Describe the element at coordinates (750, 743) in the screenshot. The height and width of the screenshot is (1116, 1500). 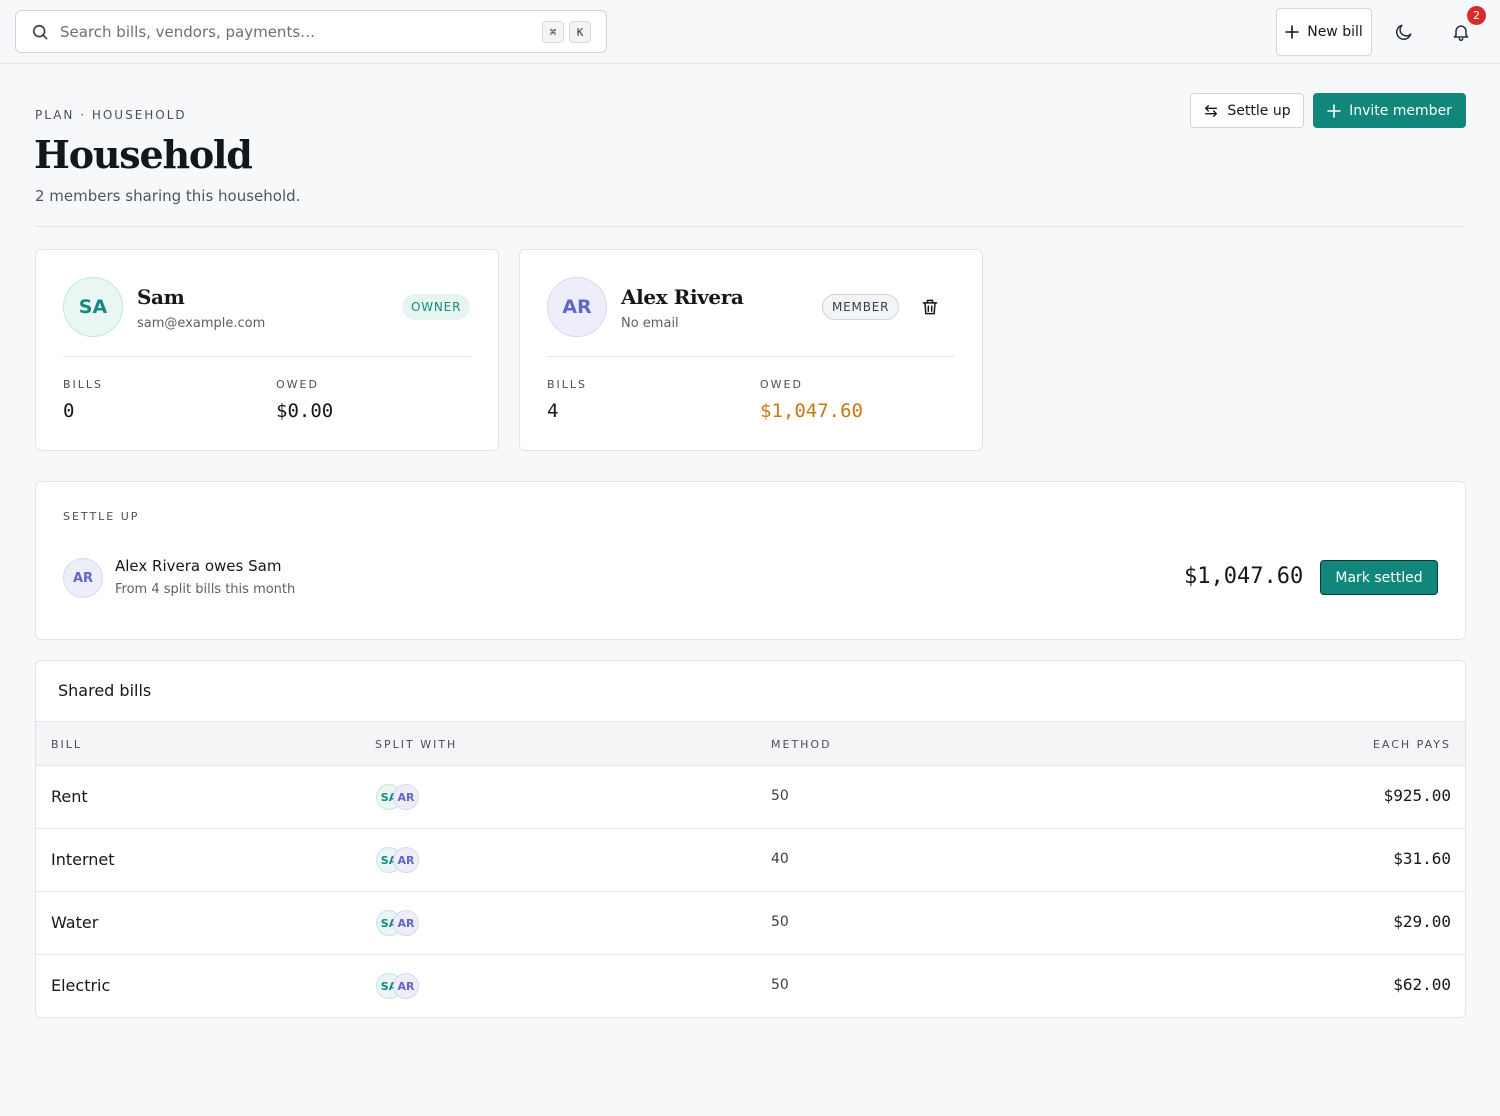
I see `table-header: BILL SPLIT WITH METHOD EACH PAYS` at that location.